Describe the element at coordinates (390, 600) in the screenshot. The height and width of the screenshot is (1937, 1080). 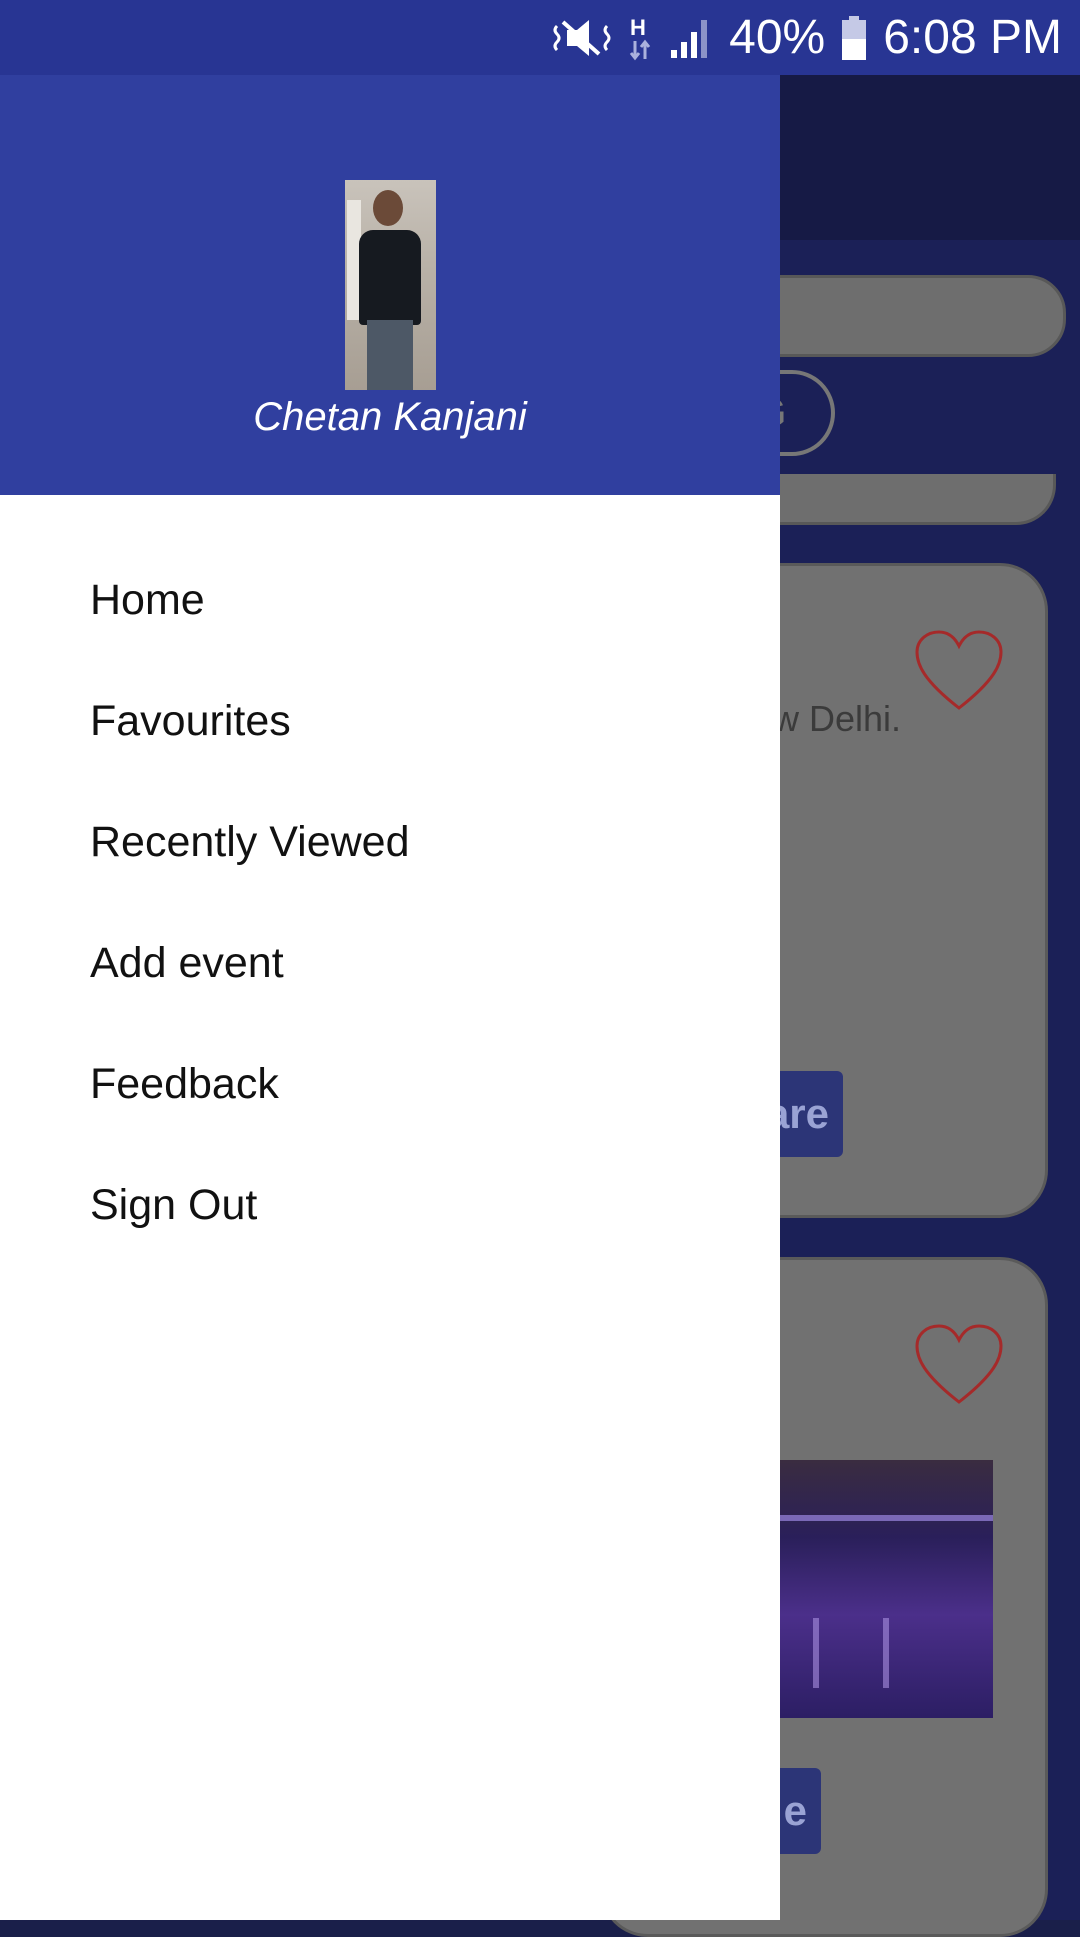
I see `menu-item-home: Home` at that location.